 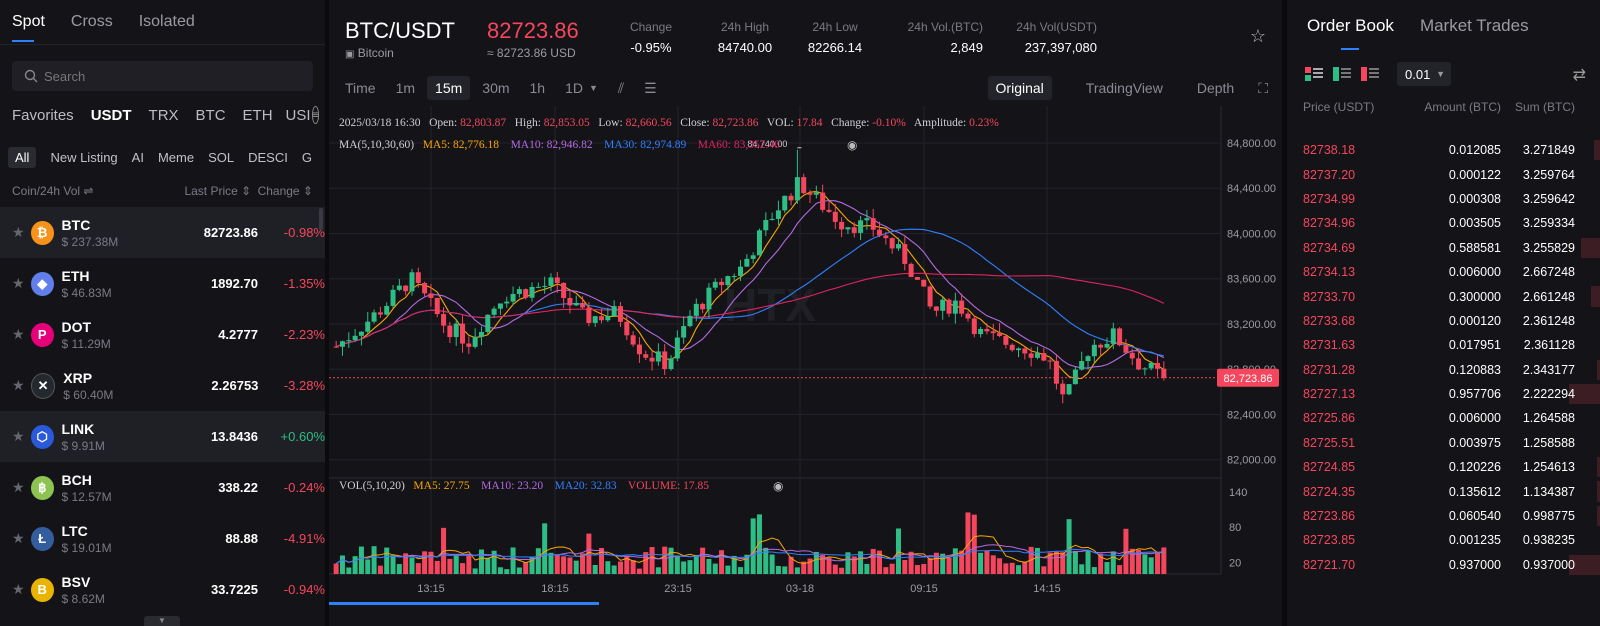 I want to click on tab-trx: TRX, so click(x=164, y=115).